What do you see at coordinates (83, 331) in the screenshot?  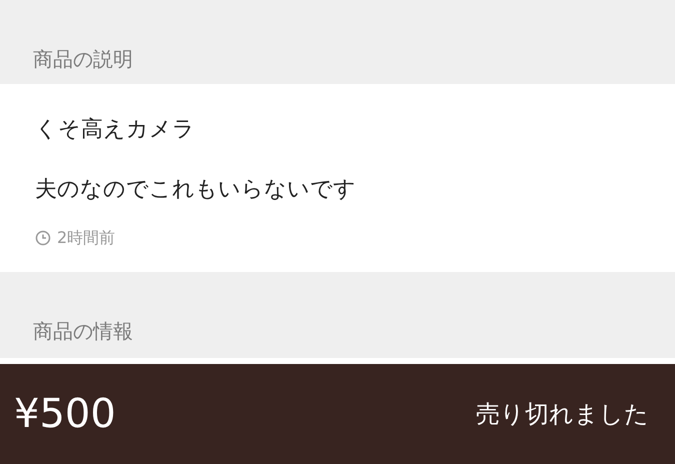 I see `section-heading: 商品の情報` at bounding box center [83, 331].